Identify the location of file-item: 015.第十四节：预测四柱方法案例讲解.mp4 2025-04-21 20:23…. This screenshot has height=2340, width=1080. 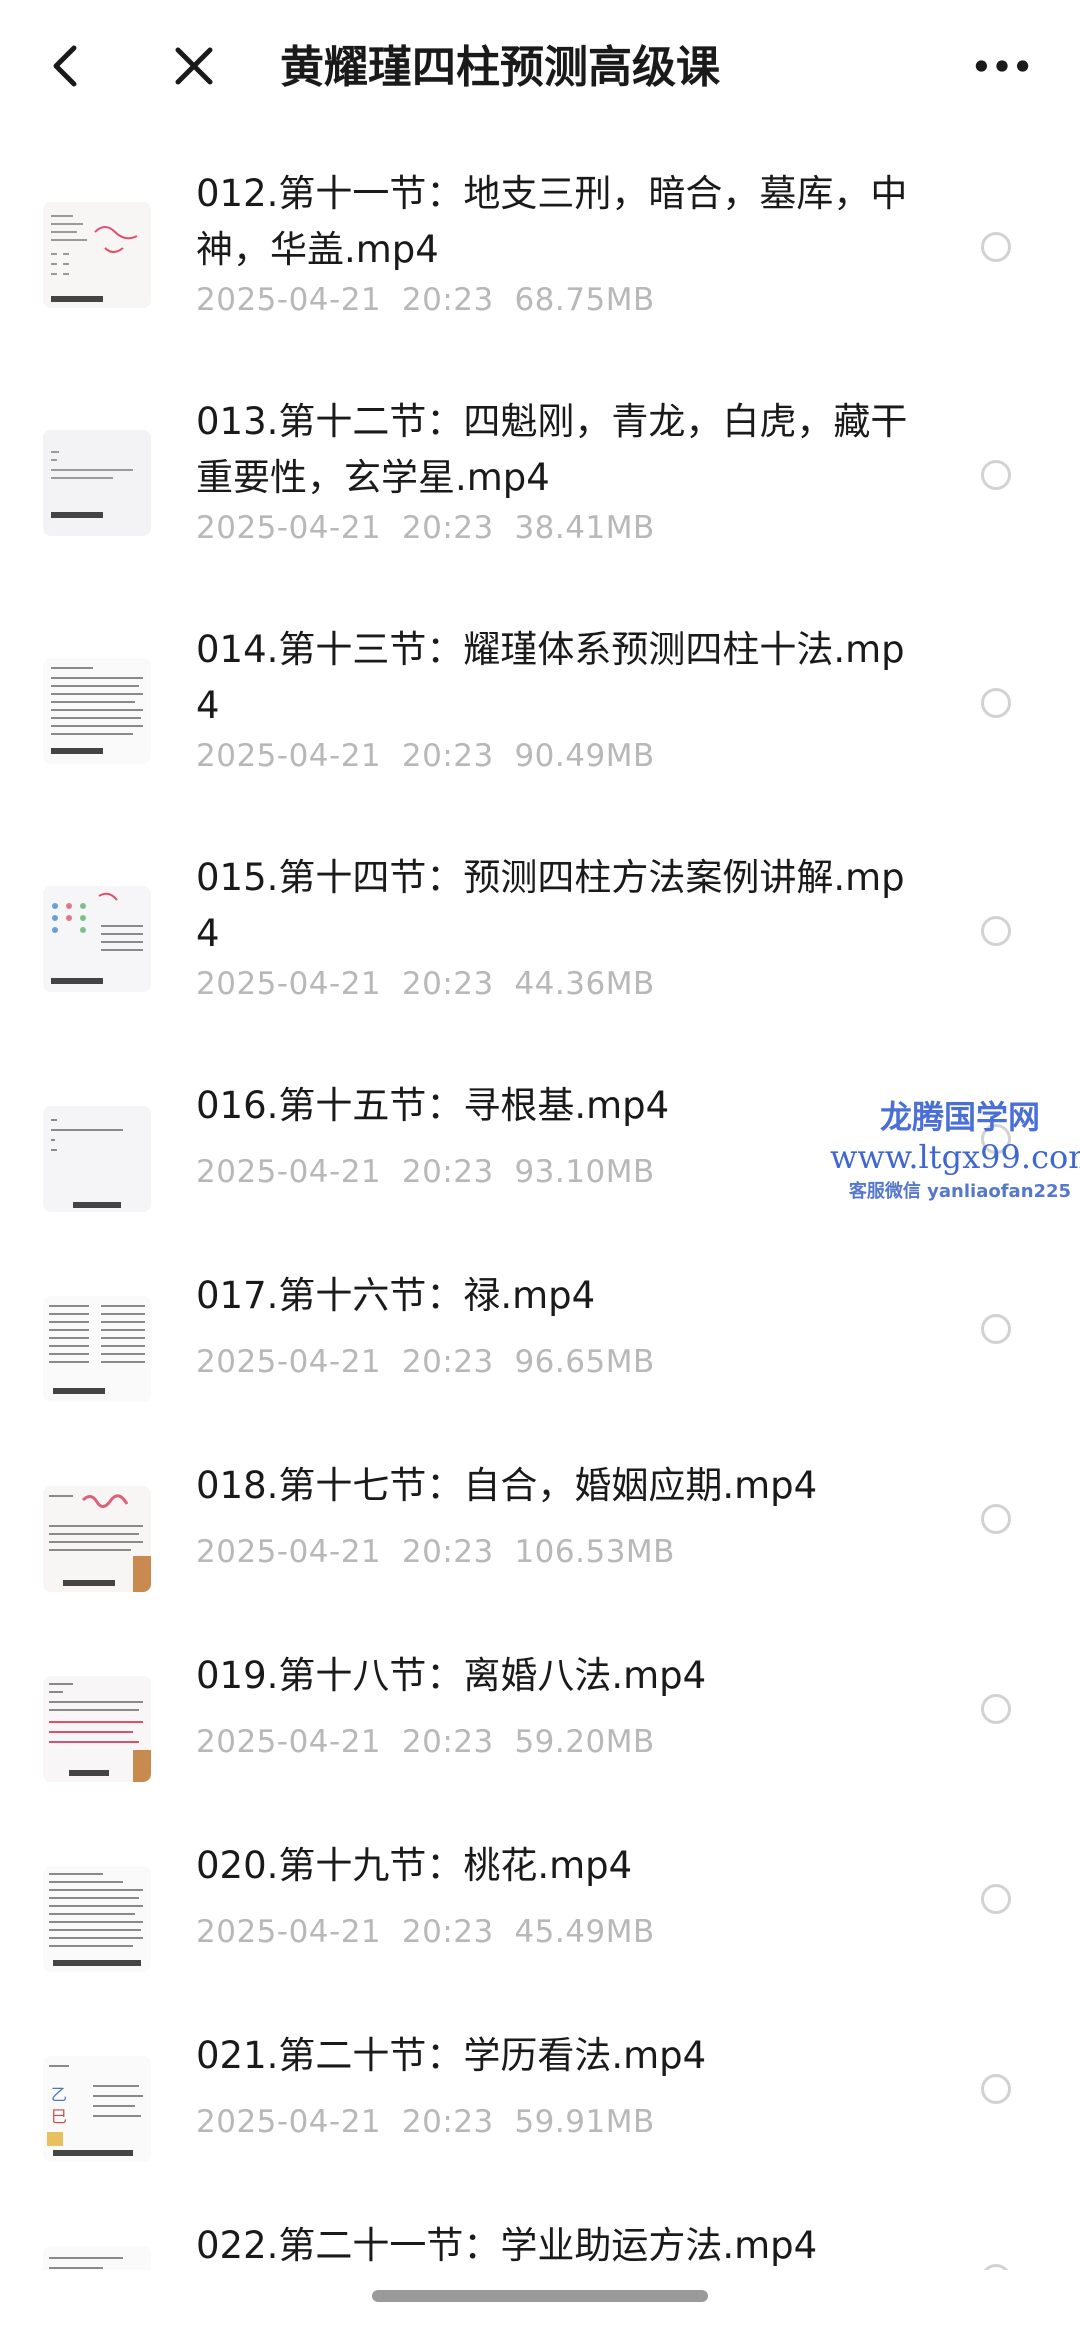
(540, 938).